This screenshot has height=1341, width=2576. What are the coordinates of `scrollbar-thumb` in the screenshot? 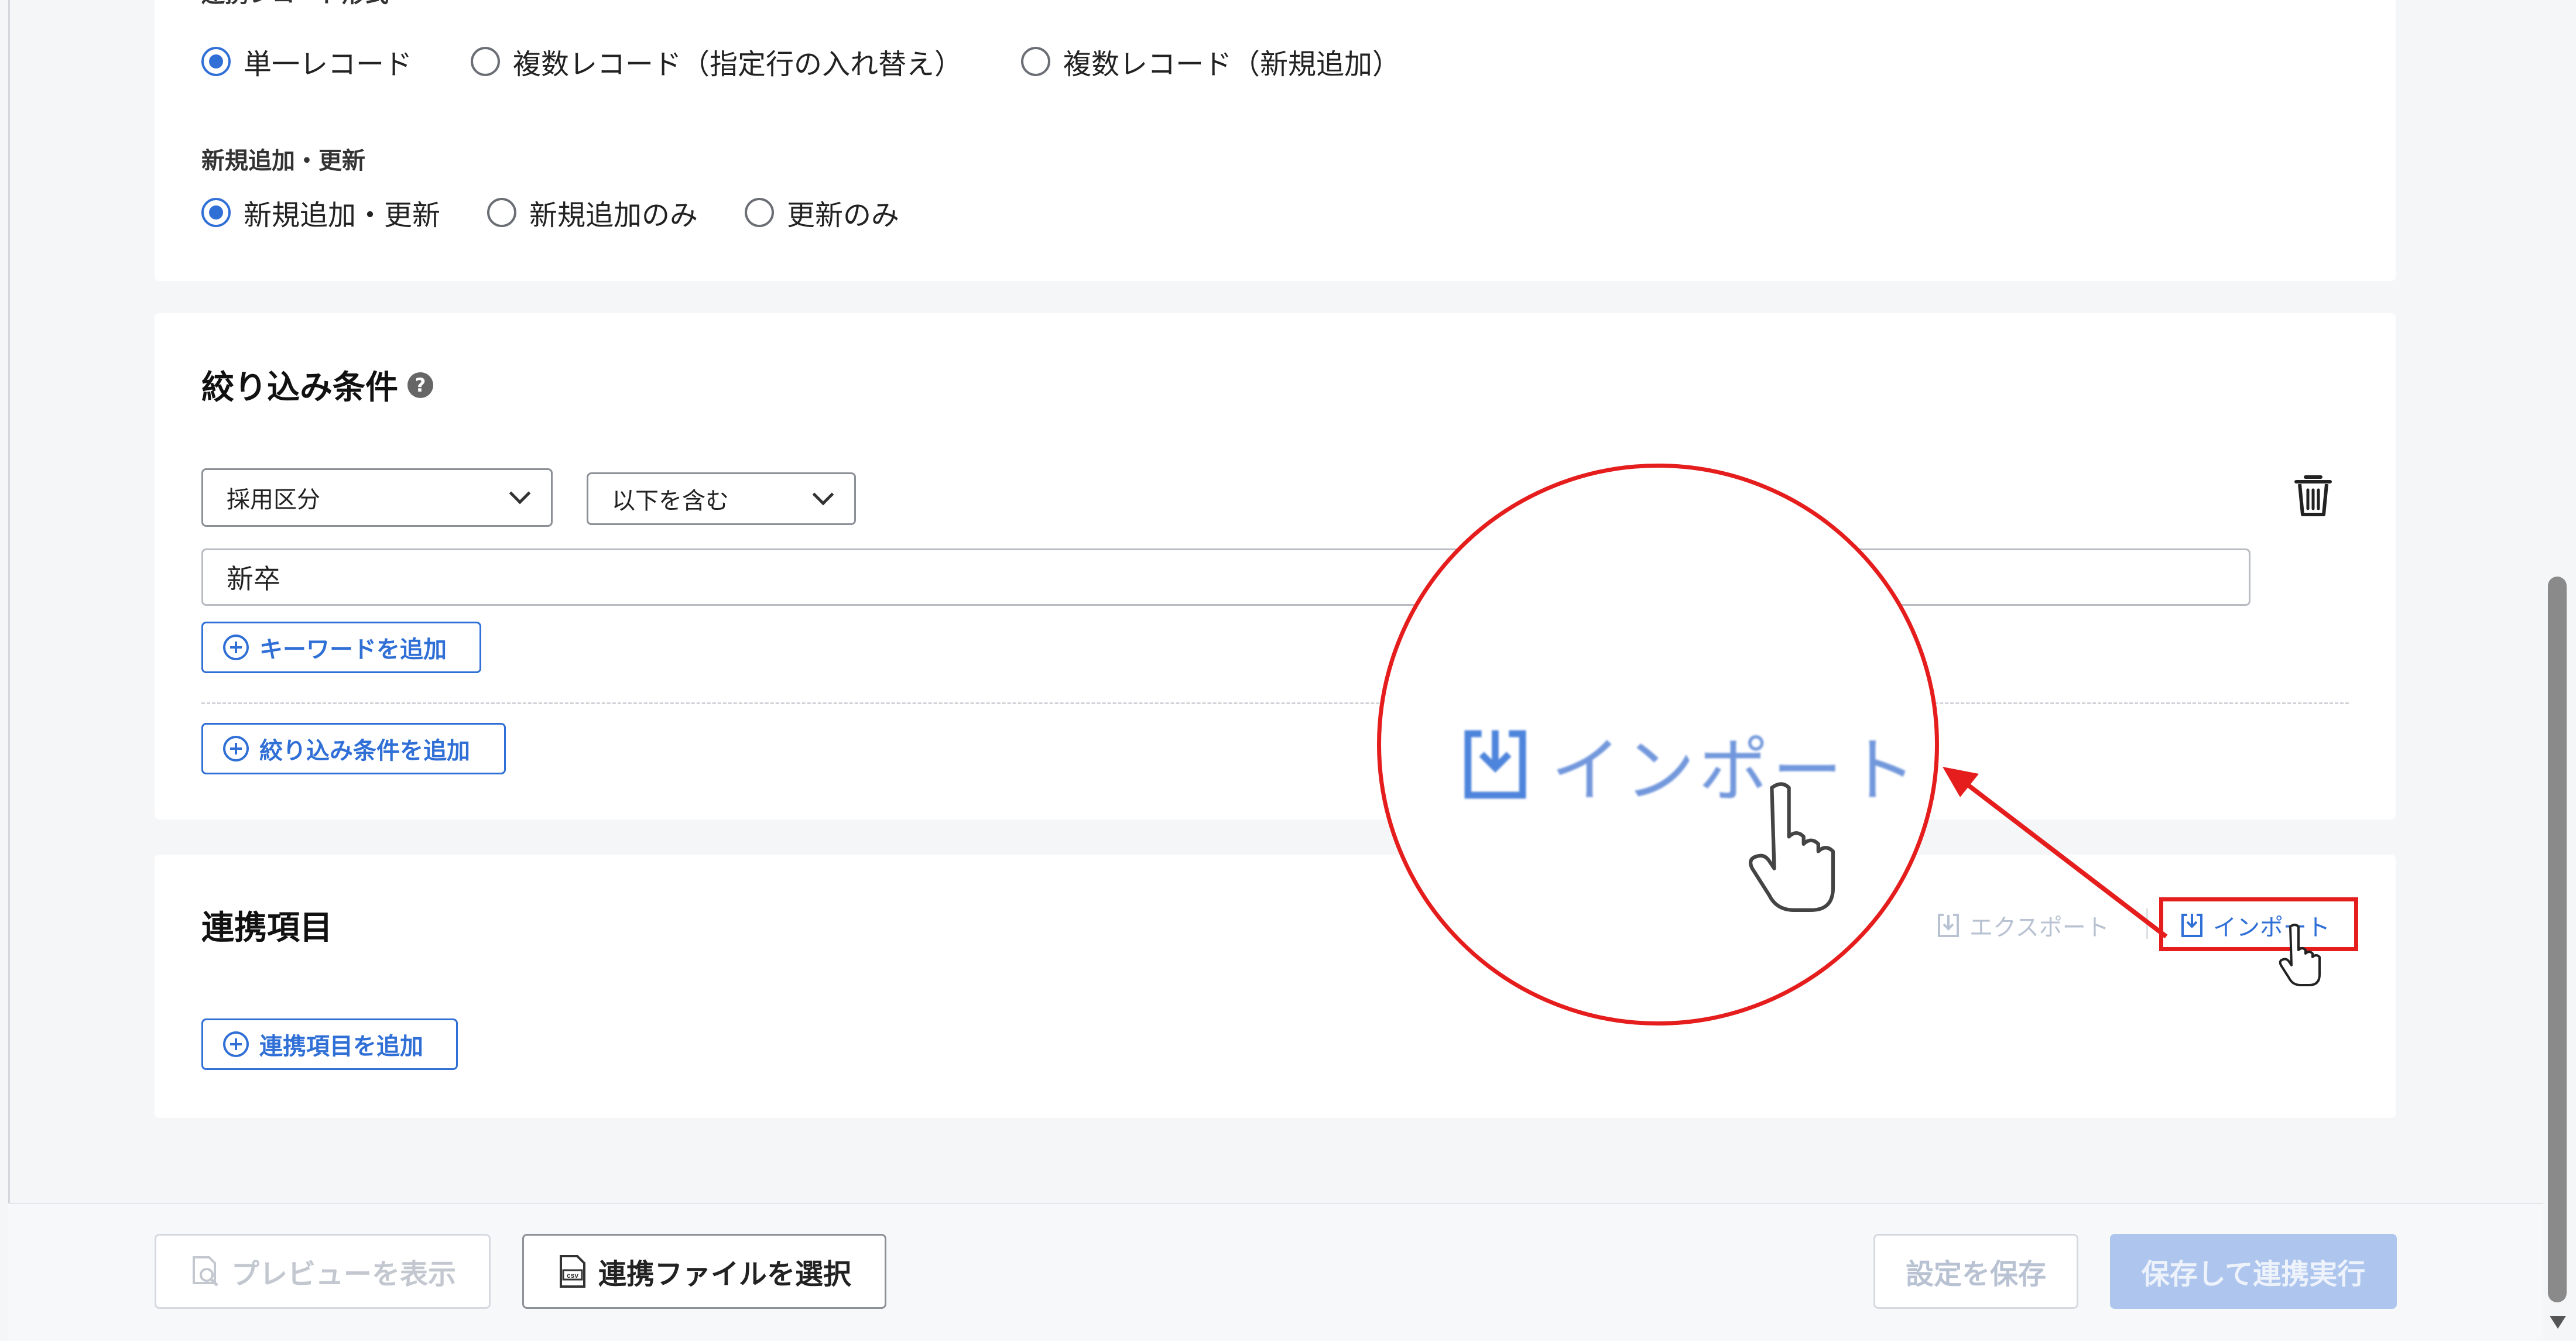 It's located at (2557, 939).